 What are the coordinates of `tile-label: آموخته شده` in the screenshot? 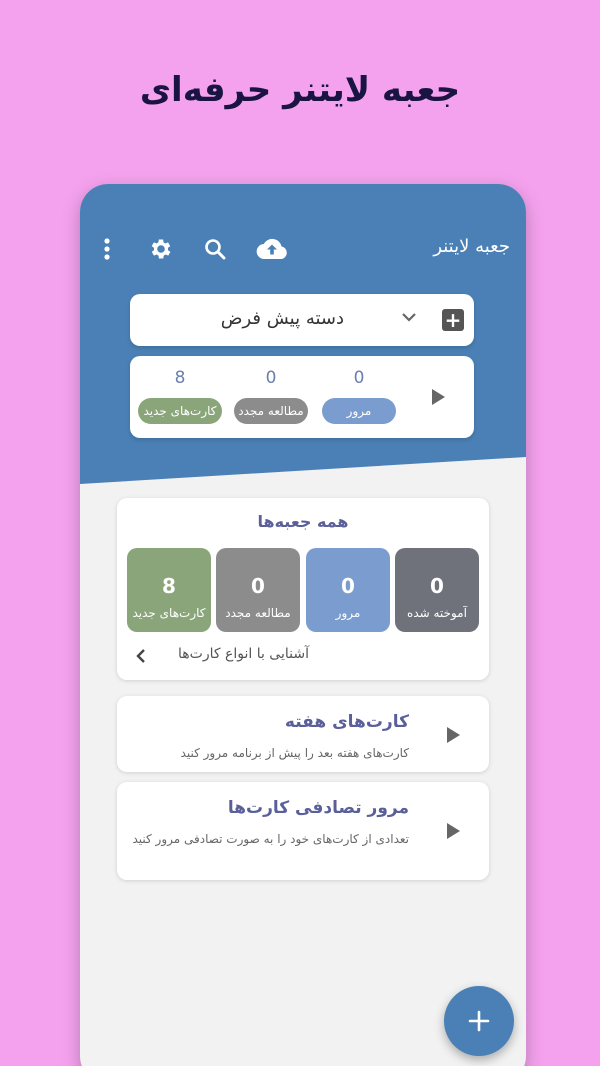 It's located at (437, 613).